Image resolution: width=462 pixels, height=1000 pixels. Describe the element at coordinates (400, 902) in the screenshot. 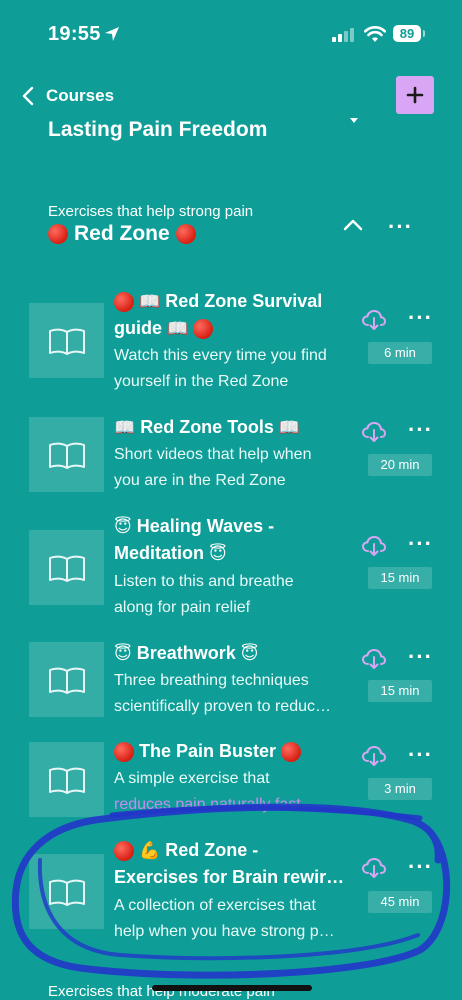

I see `duration-badge: 45 min` at that location.